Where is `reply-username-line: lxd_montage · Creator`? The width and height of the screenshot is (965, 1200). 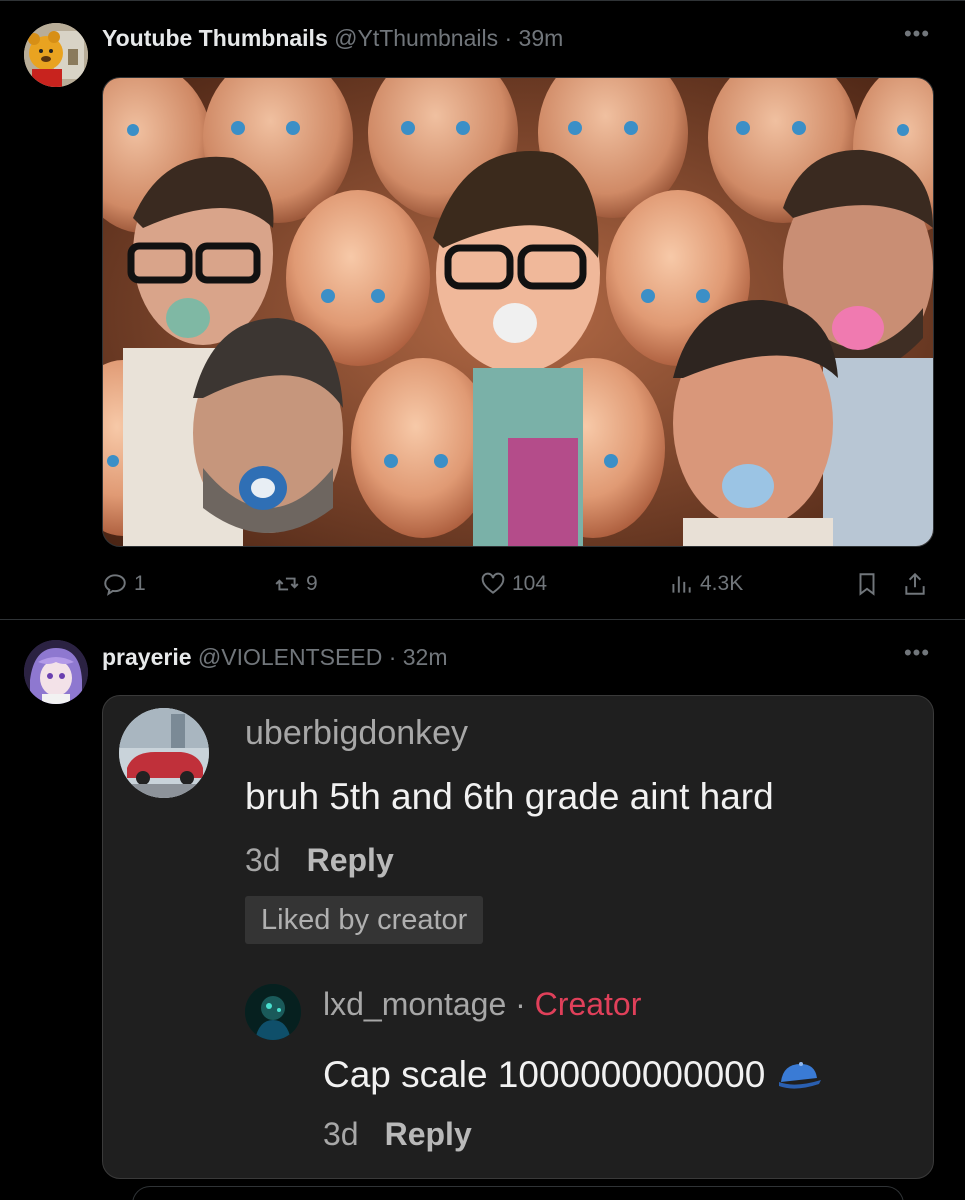
reply-username-line: lxd_montage · Creator is located at coordinates (482, 1004).